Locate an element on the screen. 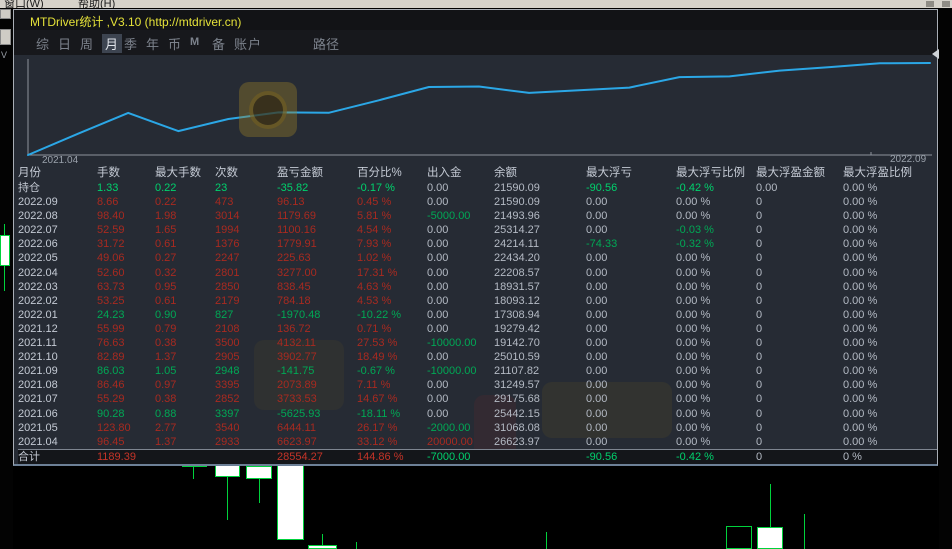  cell: 0.88 is located at coordinates (166, 413).